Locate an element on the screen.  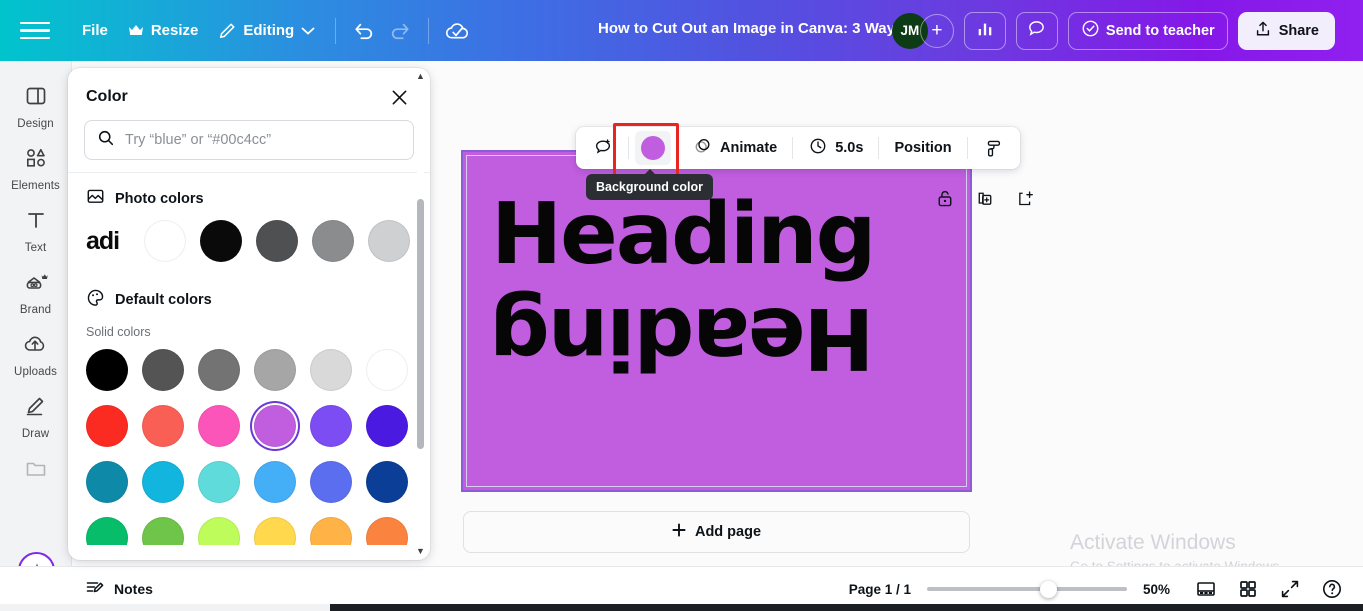
zoom-percentage: 50% is located at coordinates (1160, 589).